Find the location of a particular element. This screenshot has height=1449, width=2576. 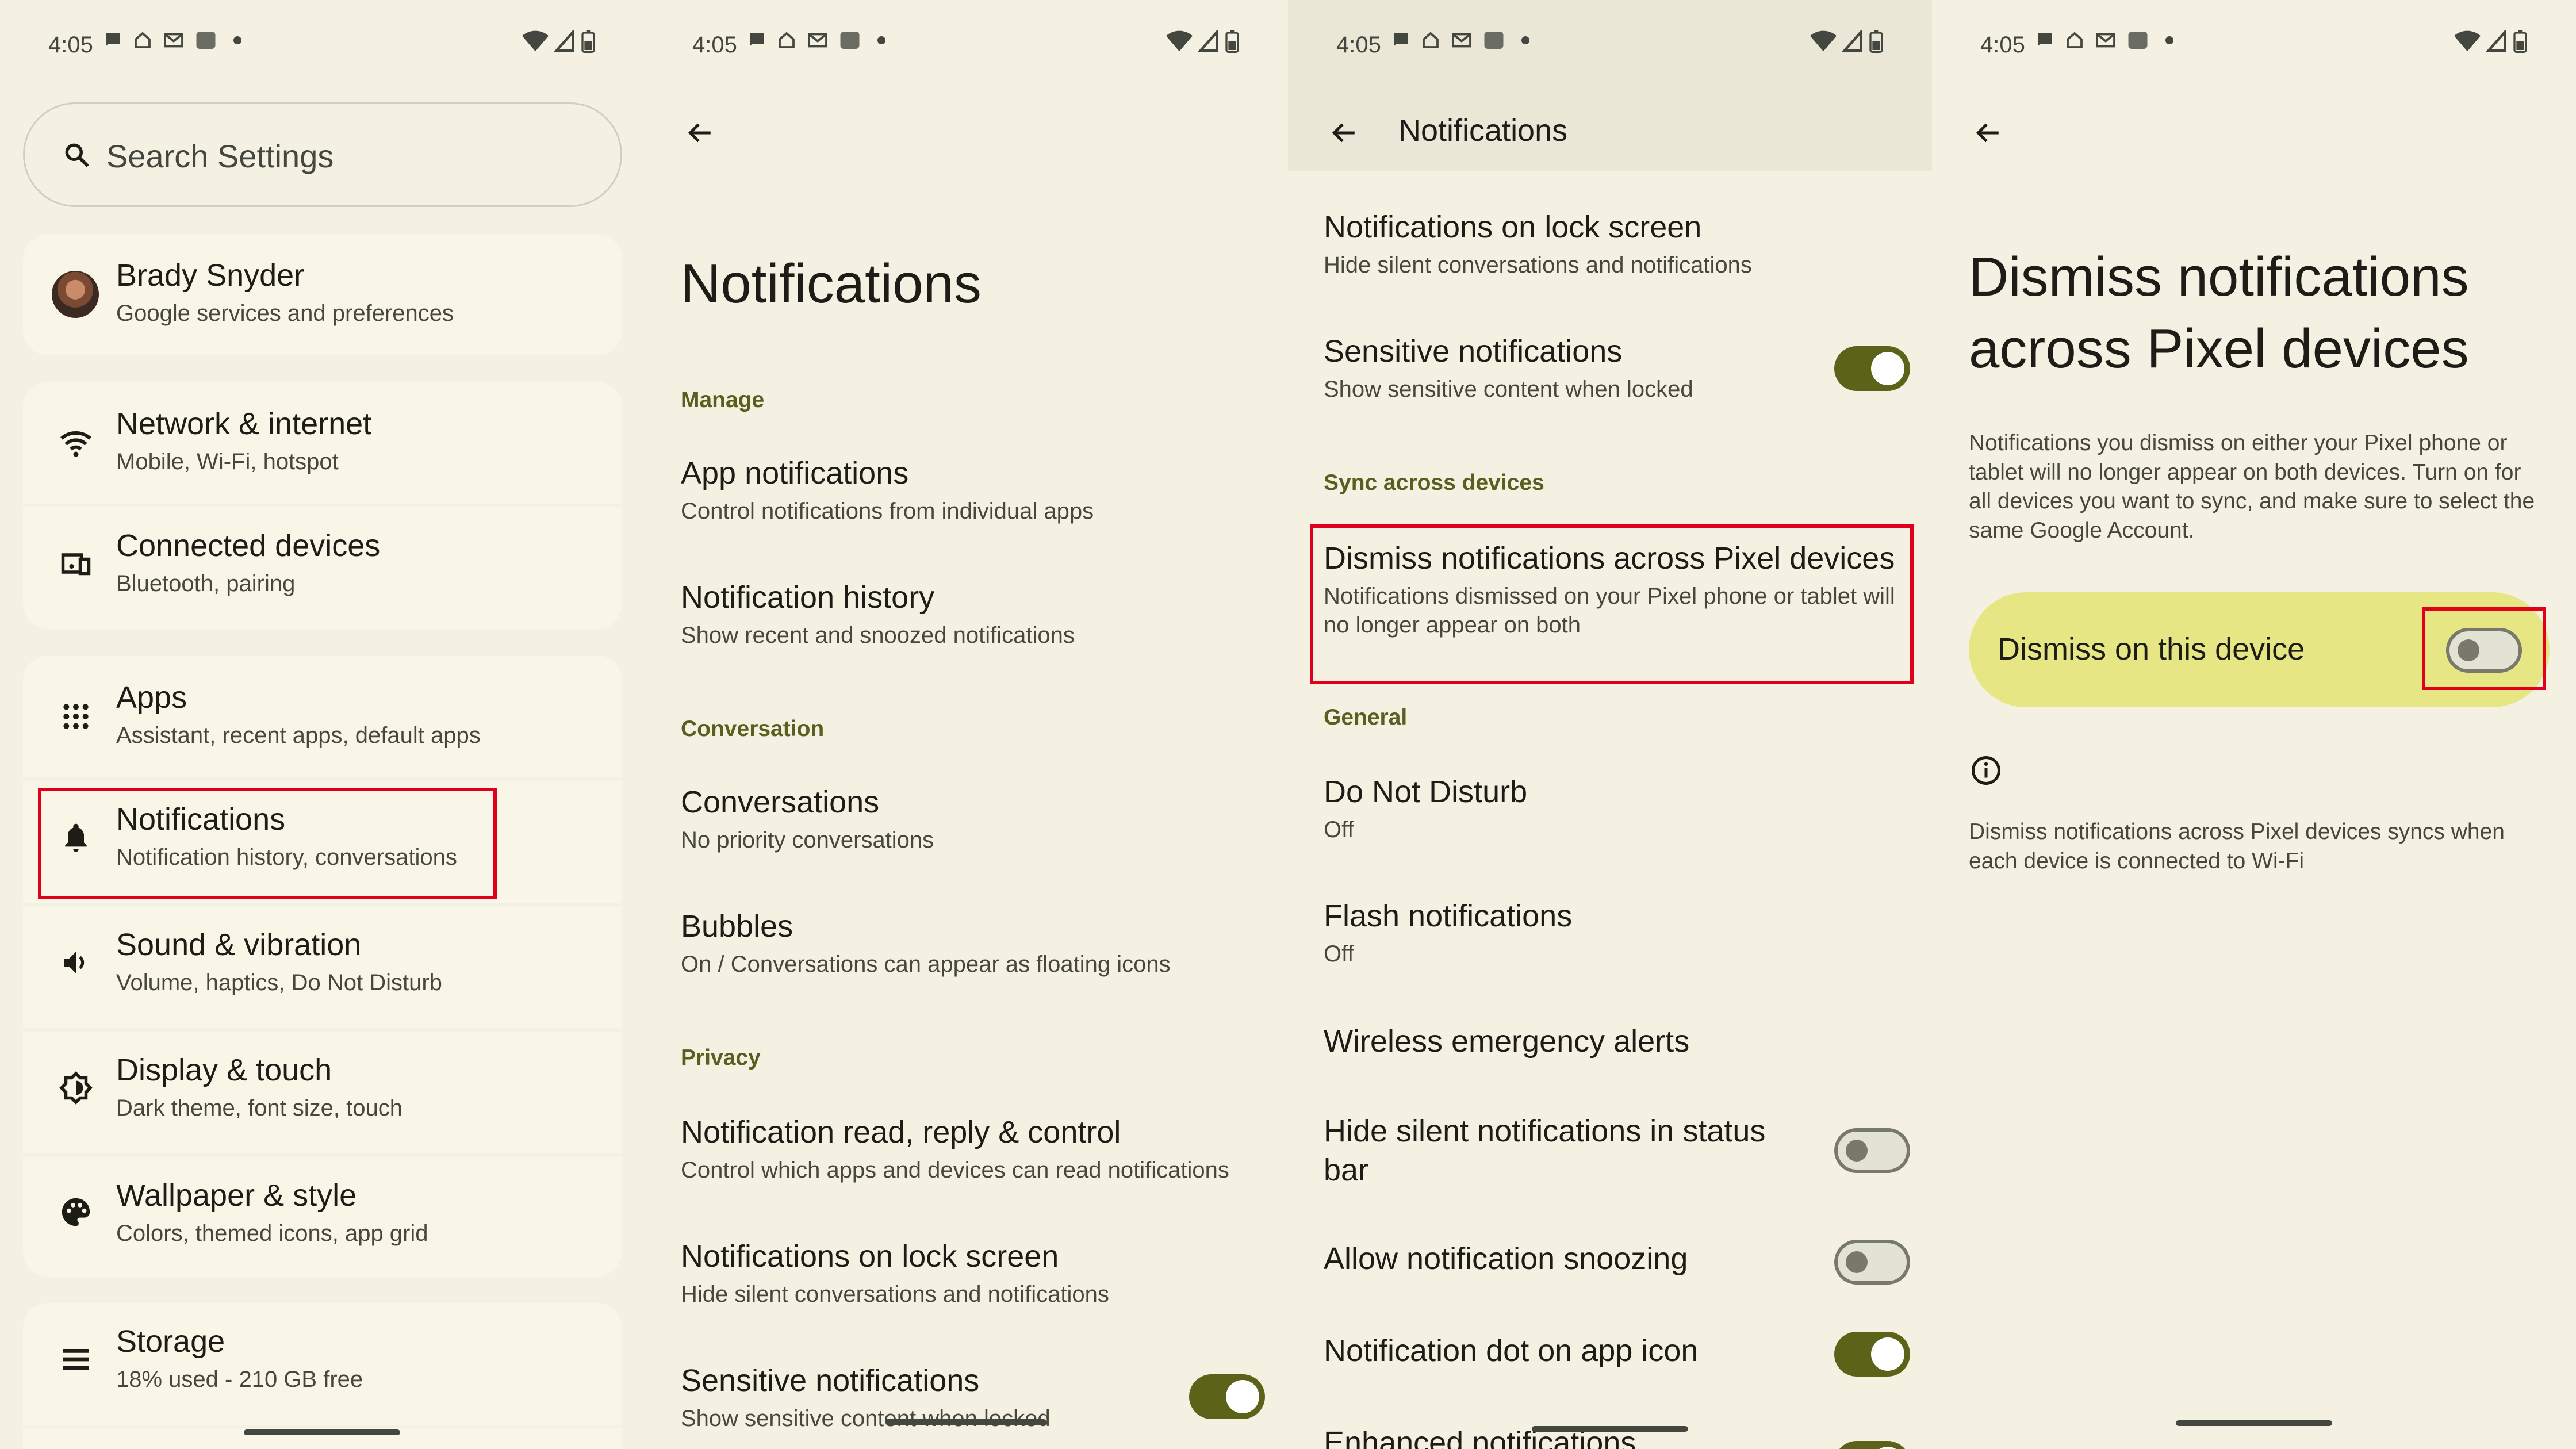

section-header-general: General is located at coordinates (1366, 717).